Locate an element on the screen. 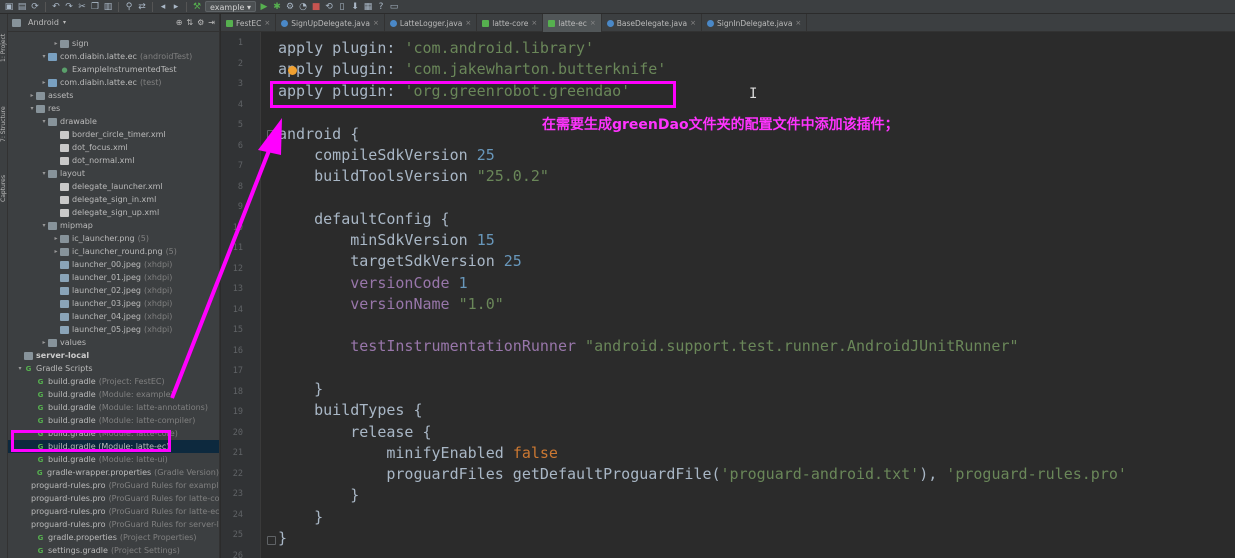 Image resolution: width=1235 pixels, height=558 pixels. tree-item: Gbuild.gradle (Module: latte-ui) is located at coordinates (113, 459).